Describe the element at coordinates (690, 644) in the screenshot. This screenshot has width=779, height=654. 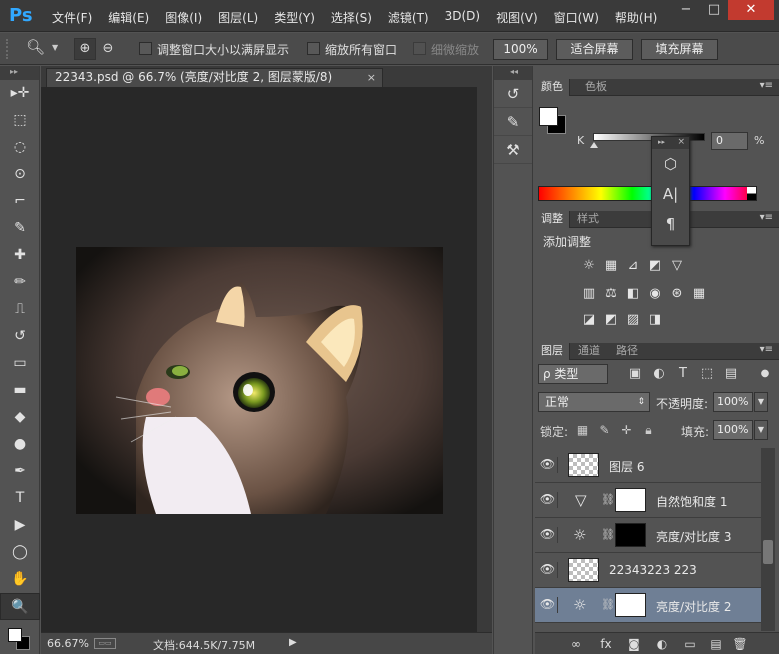
I see `new-group-icon: ▭` at that location.